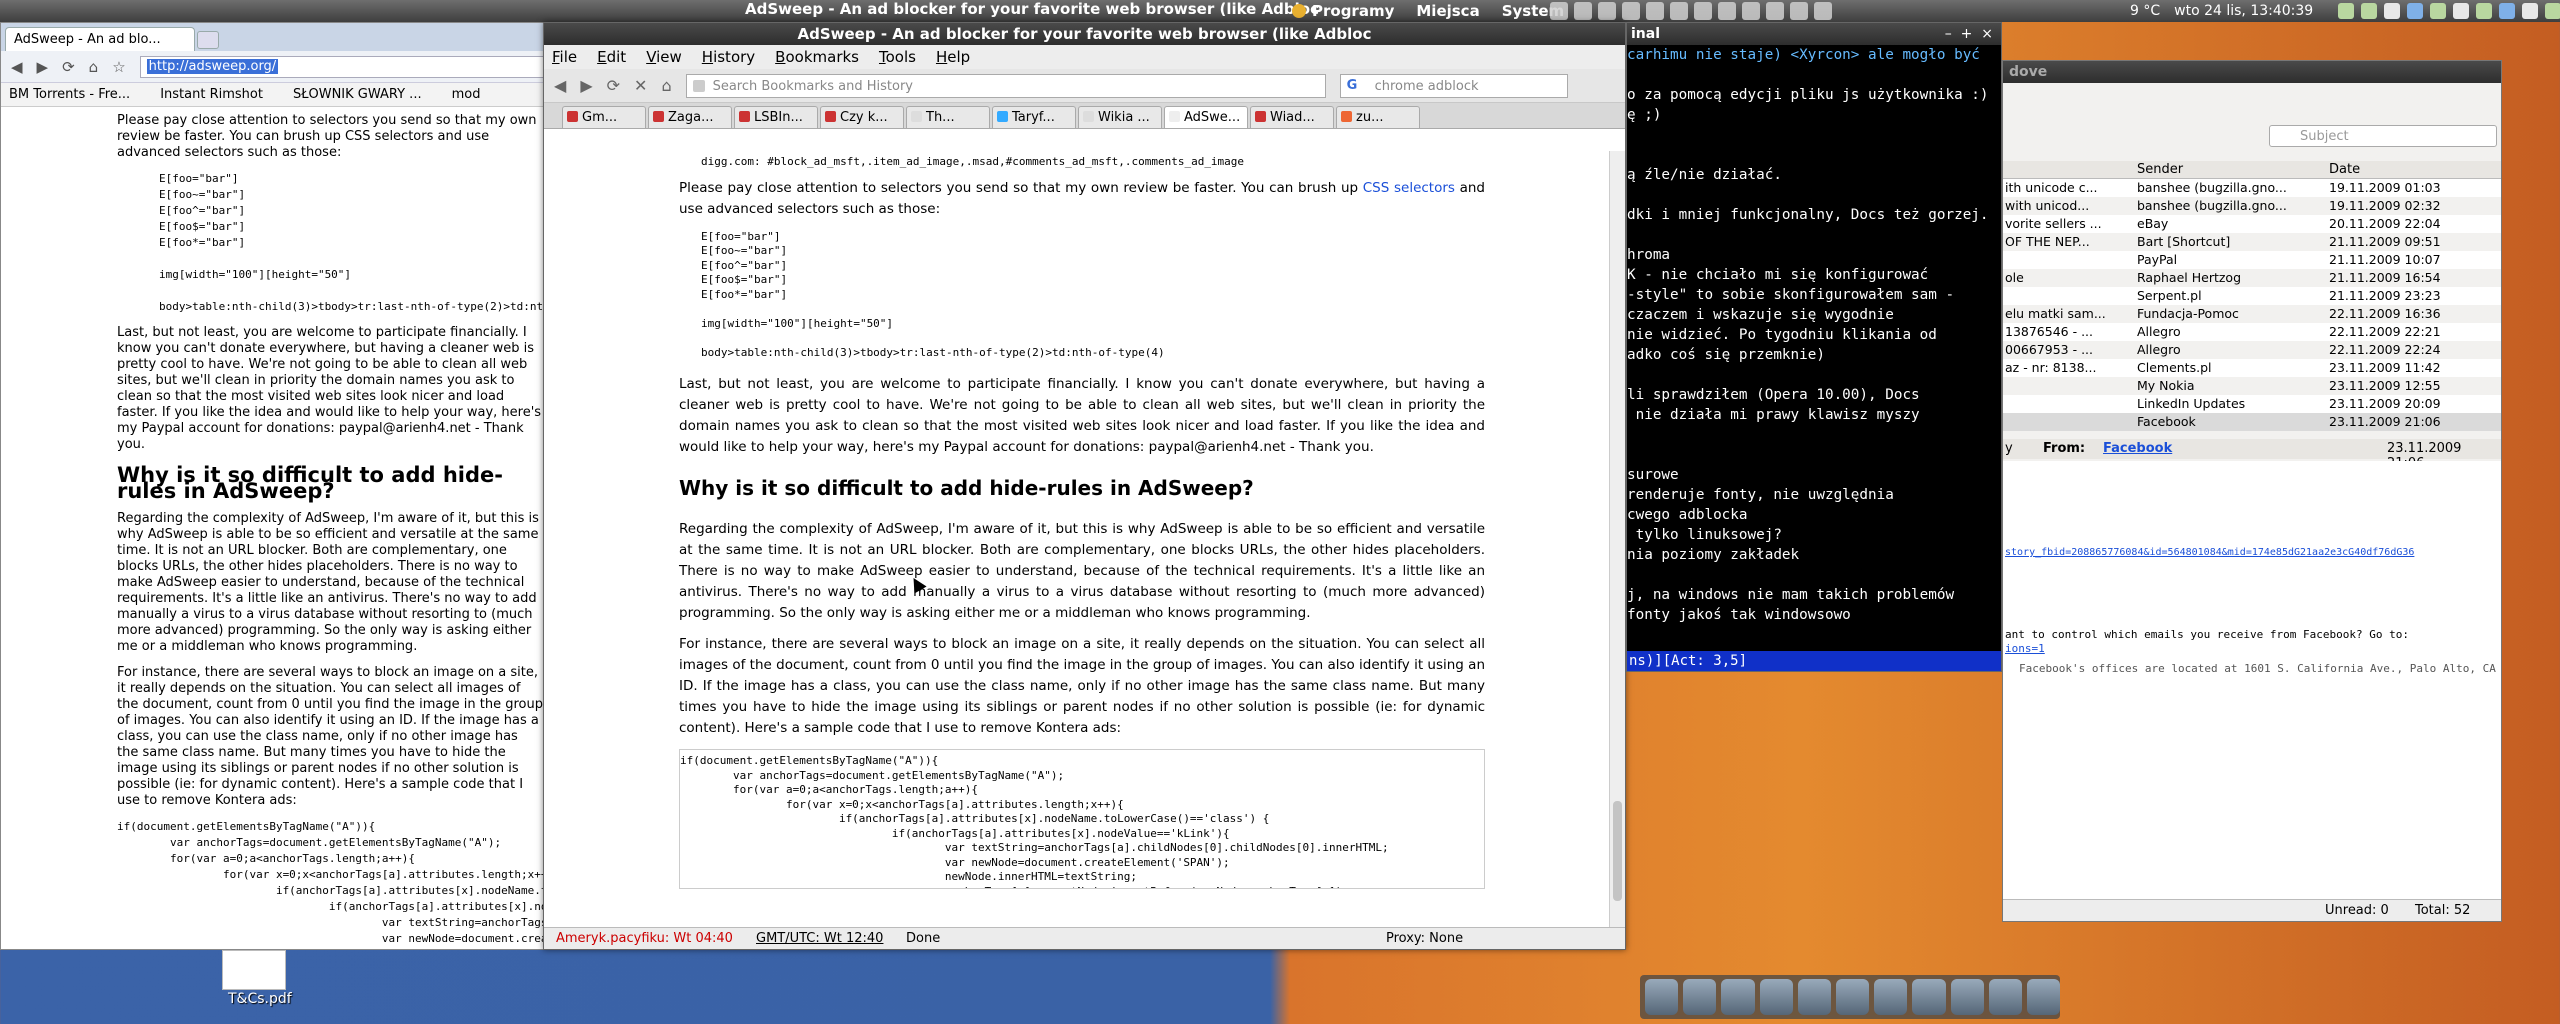  I want to click on message-row: LinkedIn Updates 23.11.2009 20:09, so click(2252, 404).